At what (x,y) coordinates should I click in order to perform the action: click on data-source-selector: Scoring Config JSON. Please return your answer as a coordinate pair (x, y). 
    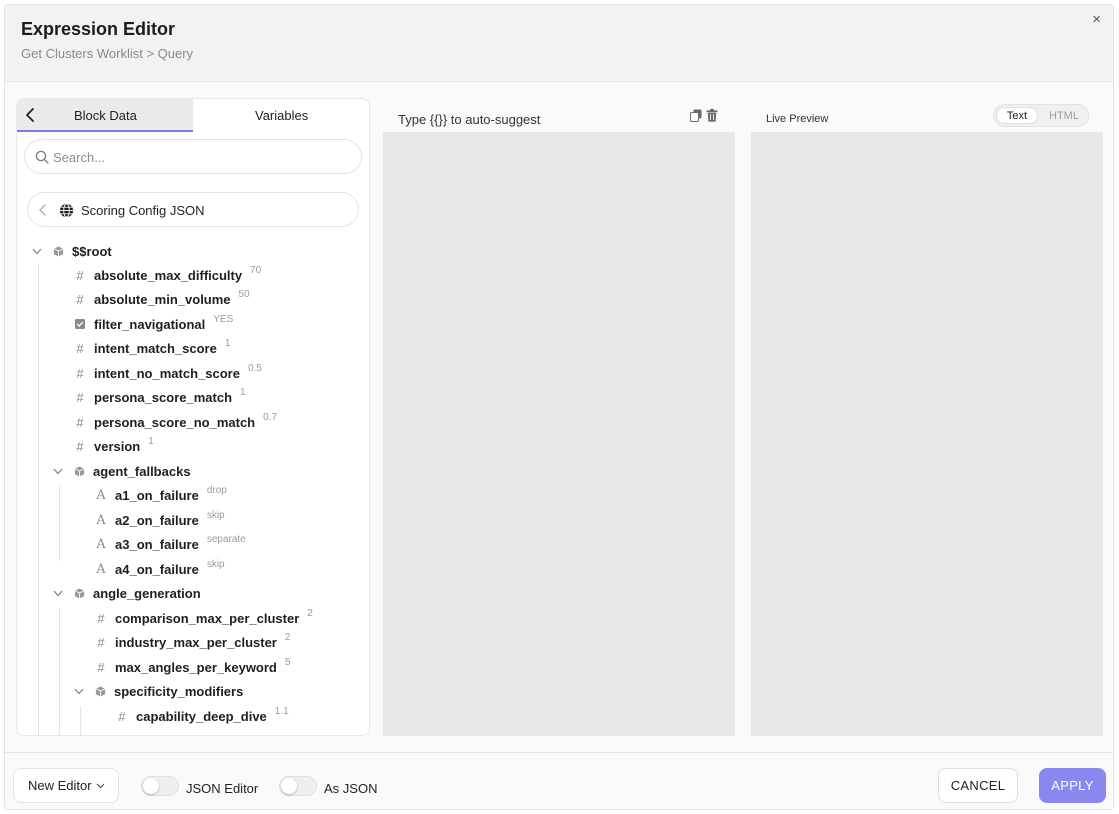
    Looking at the image, I should click on (193, 209).